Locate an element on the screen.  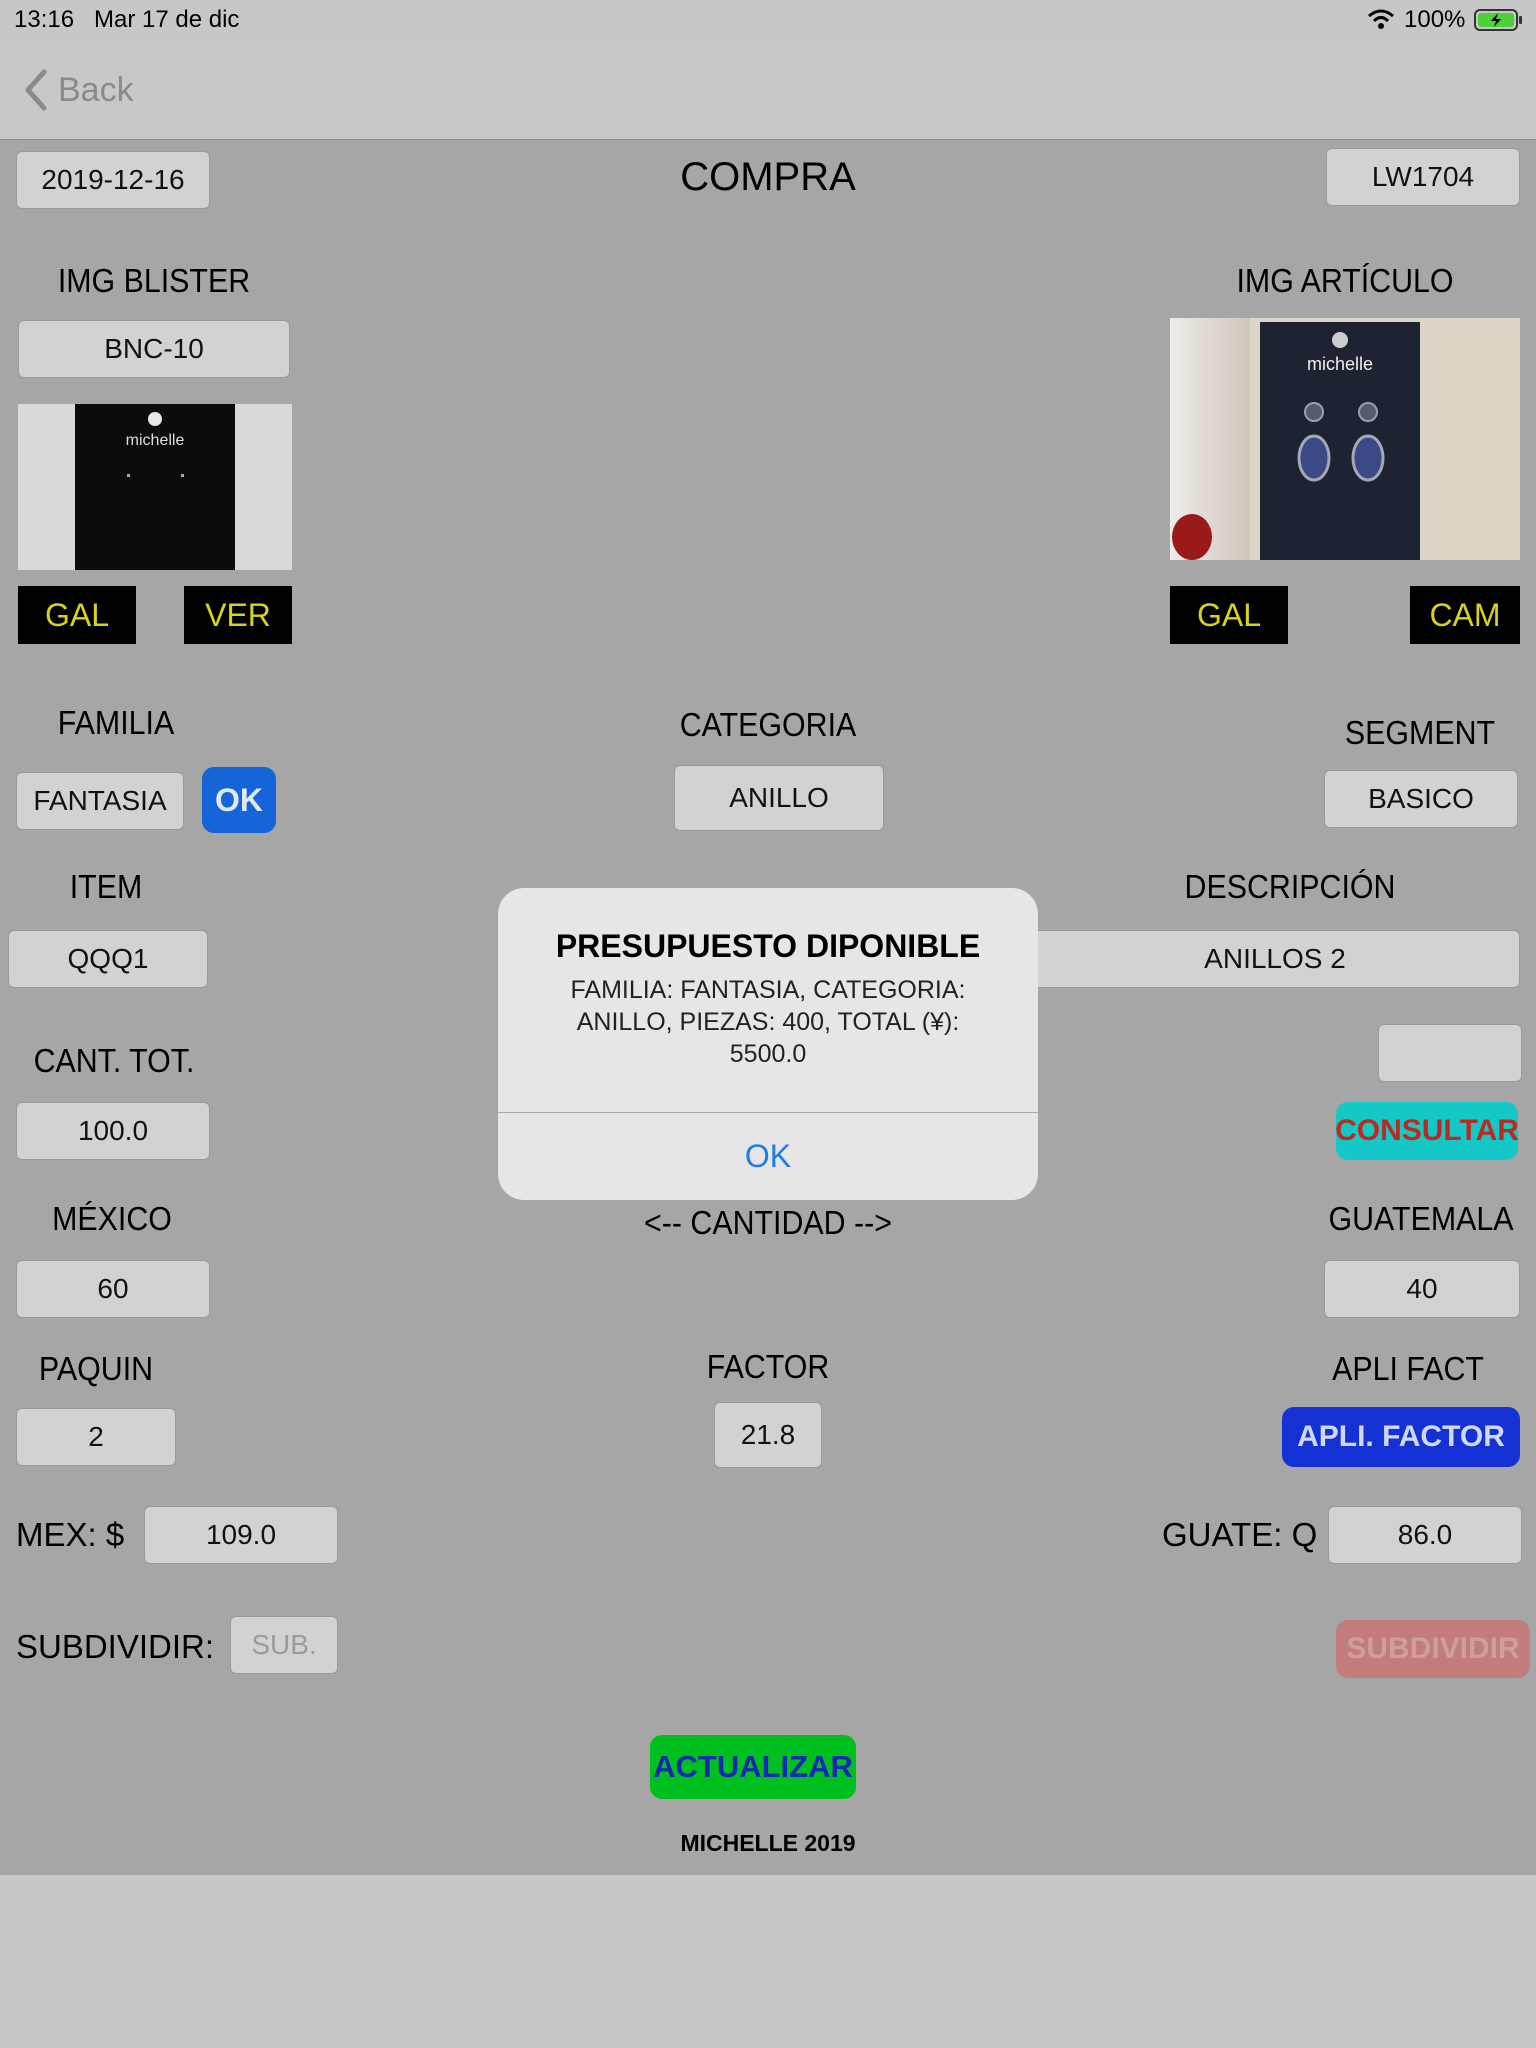
code-field: LW1704 is located at coordinates (1423, 177).